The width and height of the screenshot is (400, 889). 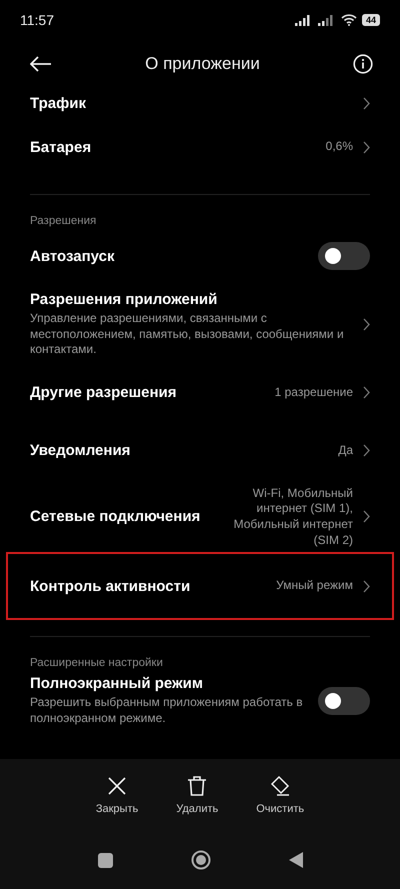 I want to click on action-button: Очистить, so click(x=280, y=795).